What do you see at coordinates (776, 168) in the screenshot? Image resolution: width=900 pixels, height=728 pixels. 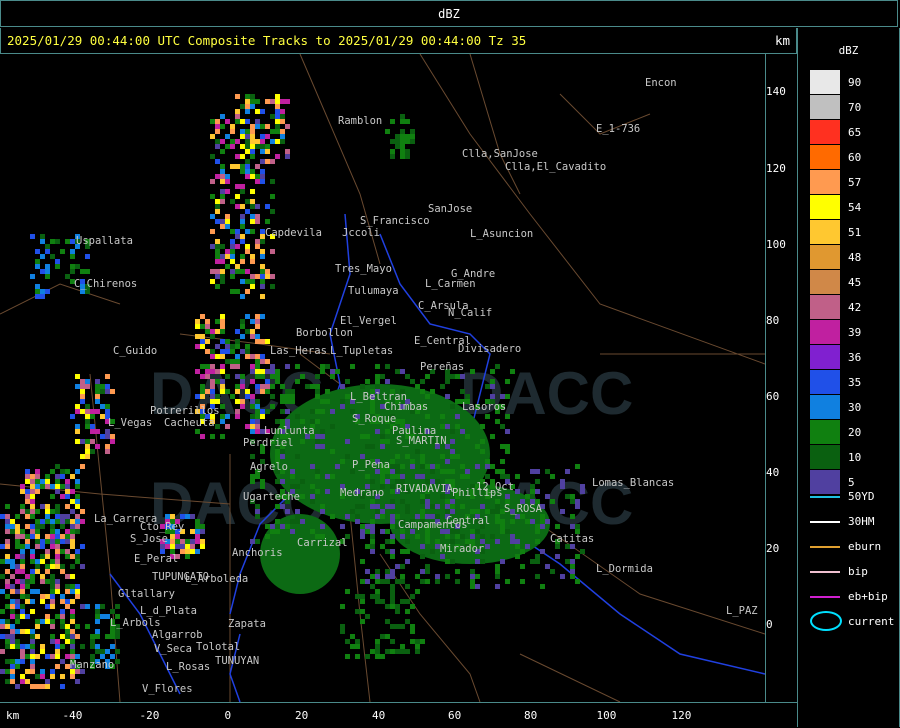 I see `y-tick-label: 120` at bounding box center [776, 168].